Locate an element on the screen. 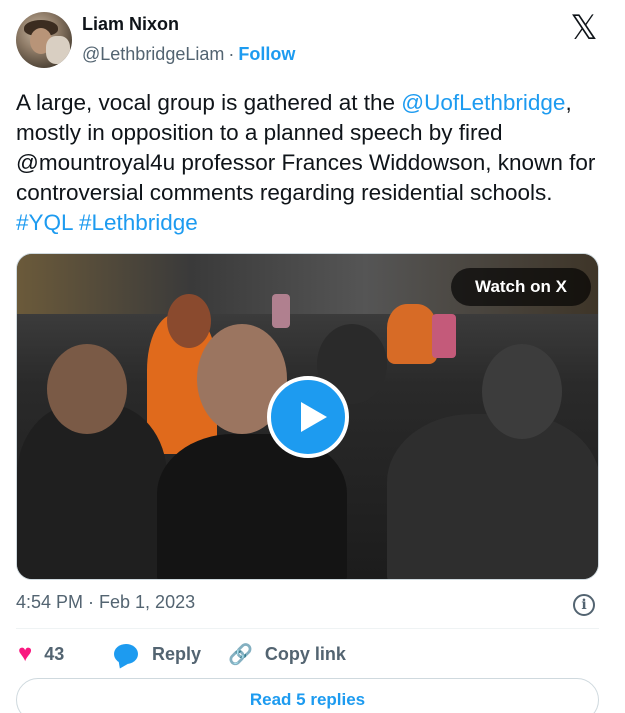 The height and width of the screenshot is (713, 625). info-icon: i is located at coordinates (584, 605).